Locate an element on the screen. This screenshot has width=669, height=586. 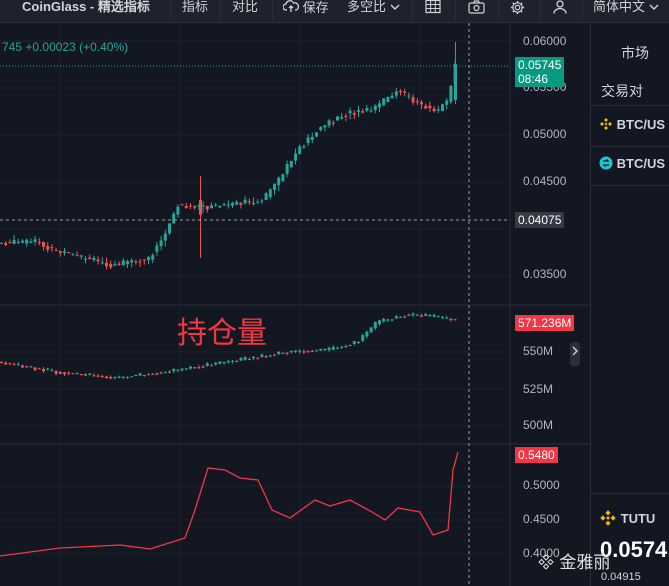
open-interest-tag: 571.236M is located at coordinates (545, 323).